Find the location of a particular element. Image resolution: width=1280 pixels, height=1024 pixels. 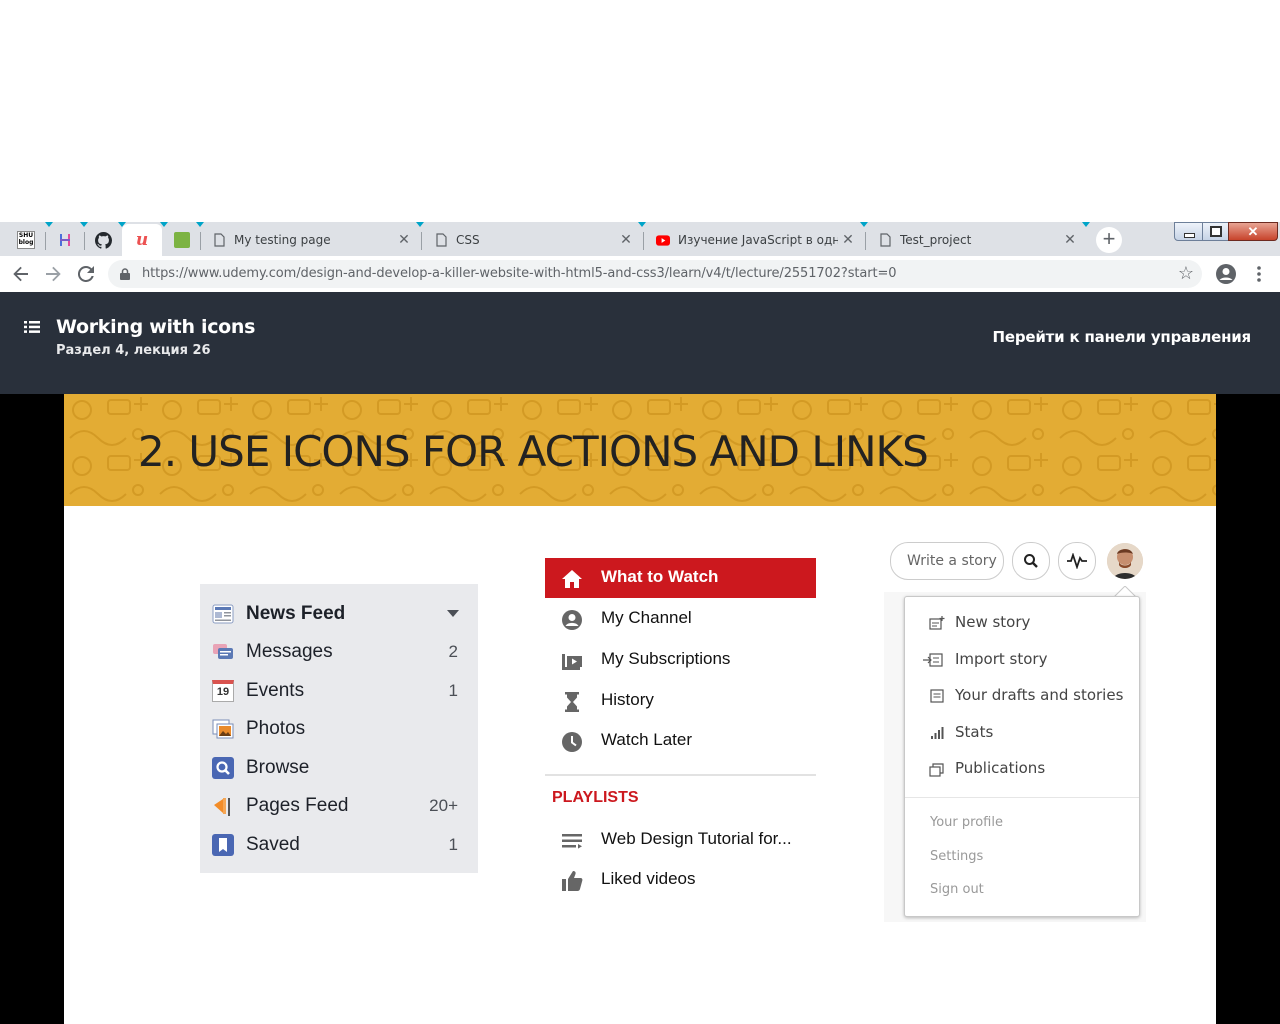

pinned-tab-green is located at coordinates (182, 240).